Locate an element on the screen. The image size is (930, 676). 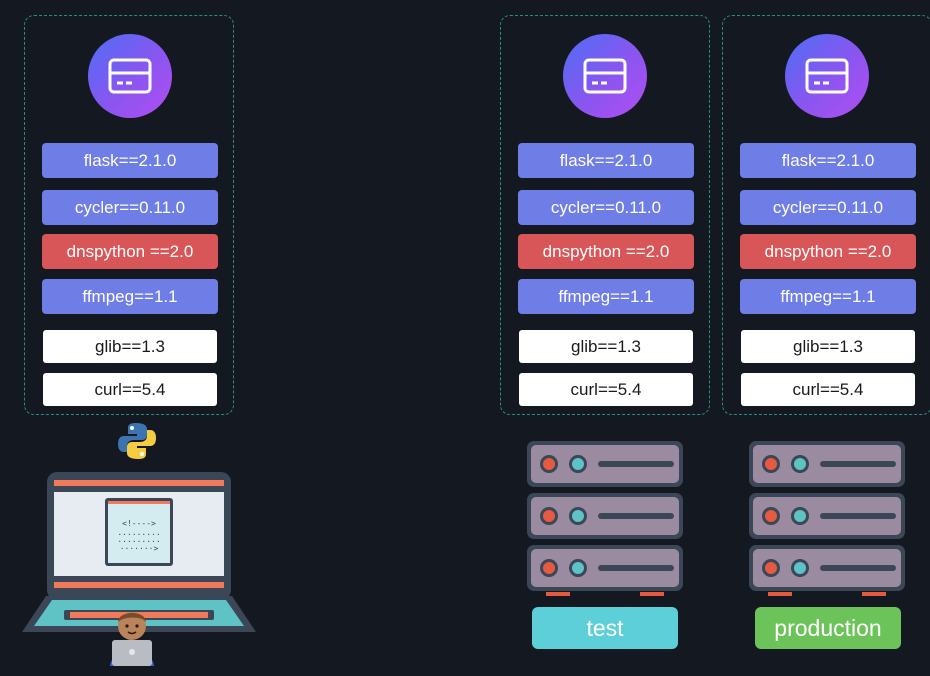
production-environment-label: production is located at coordinates (828, 628).